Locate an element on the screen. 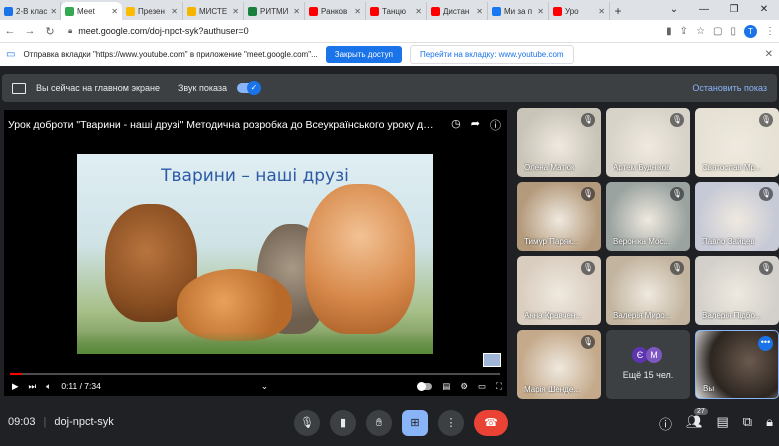 This screenshot has height=446, width=779. settings-gear-icon: ⚙ is located at coordinates (464, 386).